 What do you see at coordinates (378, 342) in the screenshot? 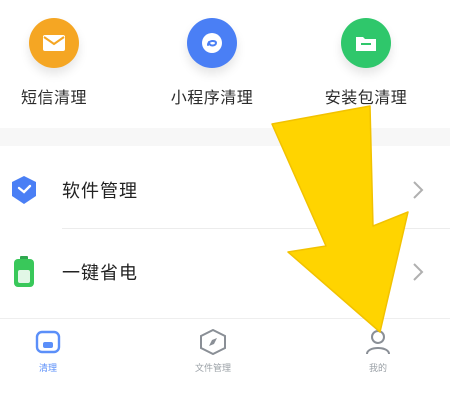
I see `person-icon` at bounding box center [378, 342].